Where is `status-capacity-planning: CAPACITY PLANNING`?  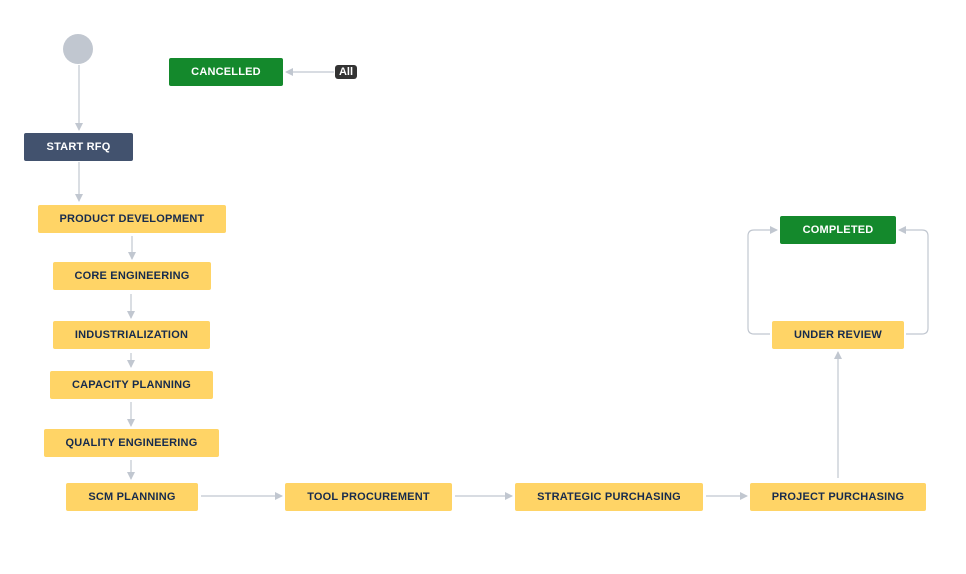 status-capacity-planning: CAPACITY PLANNING is located at coordinates (131, 385).